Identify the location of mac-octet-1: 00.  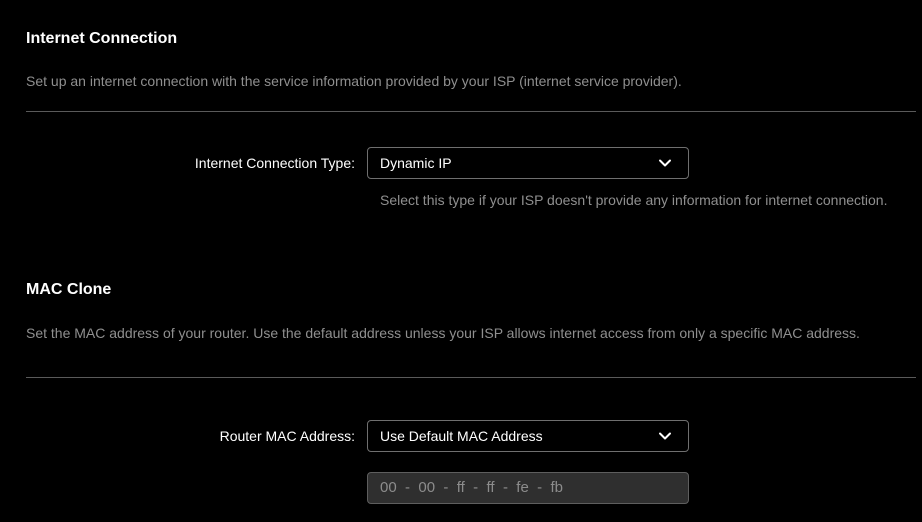
(388, 487).